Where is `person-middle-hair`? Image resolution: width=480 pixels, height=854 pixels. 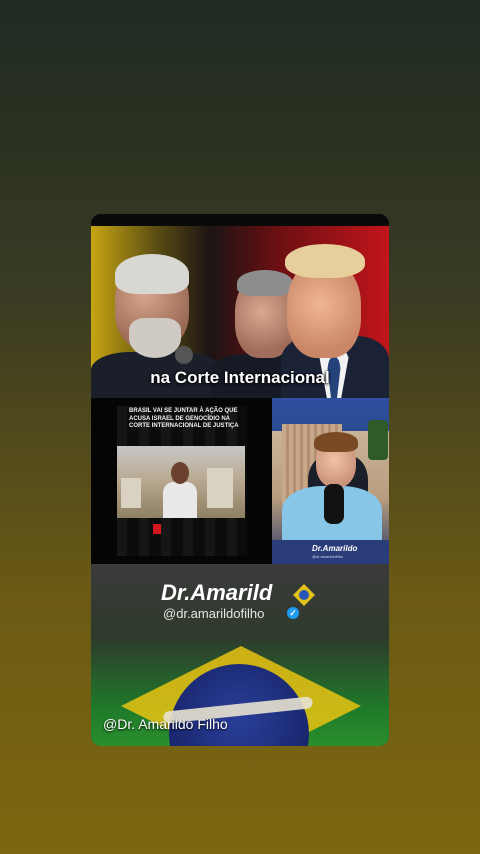 person-middle-hair is located at coordinates (265, 283).